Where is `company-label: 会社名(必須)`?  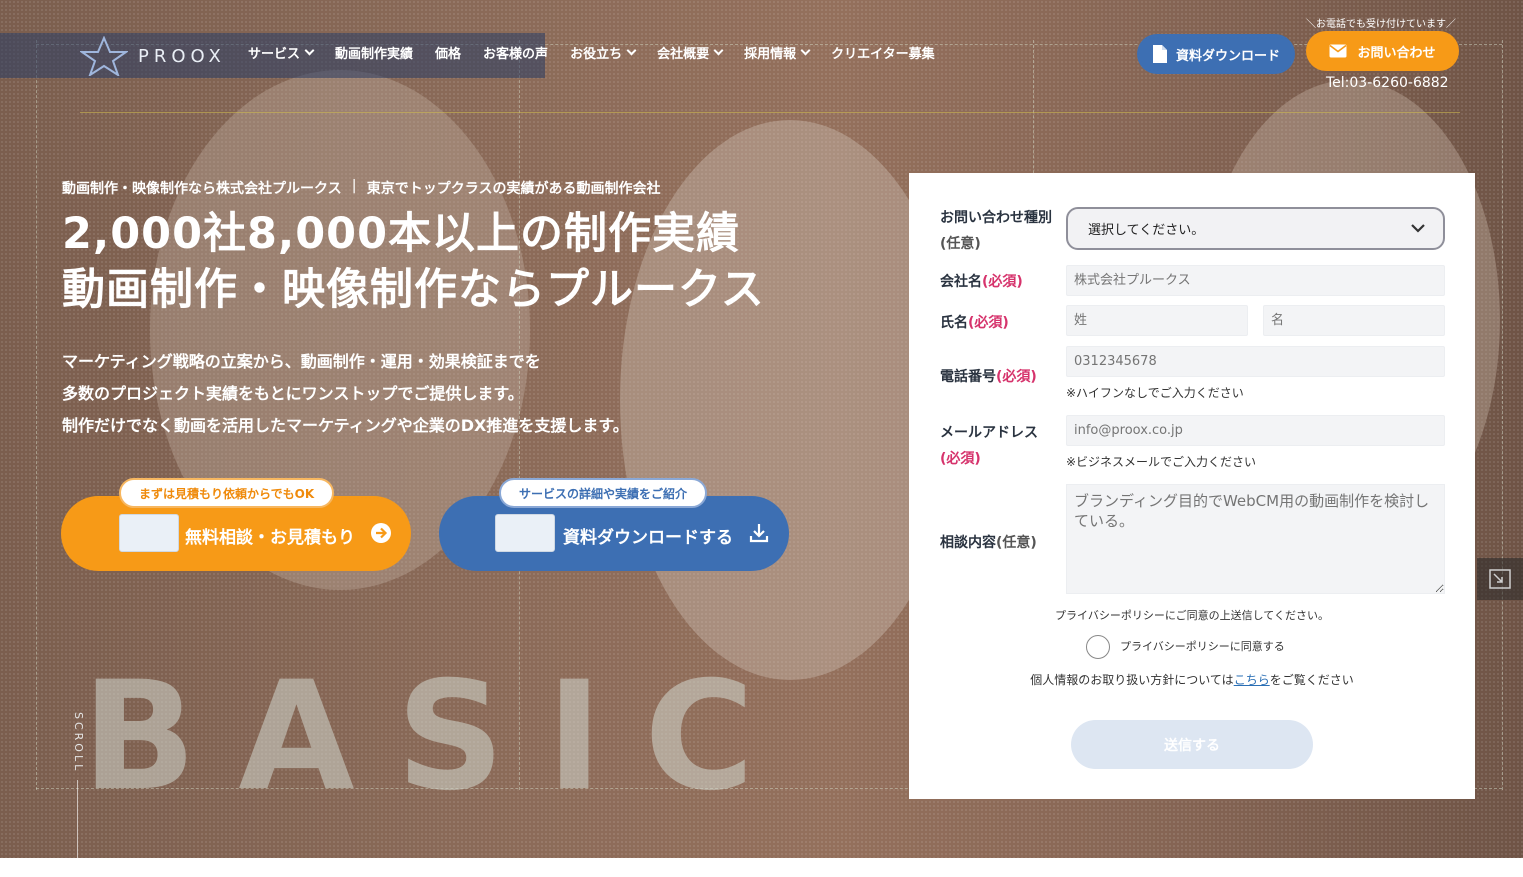
company-label: 会社名(必須) is located at coordinates (981, 281).